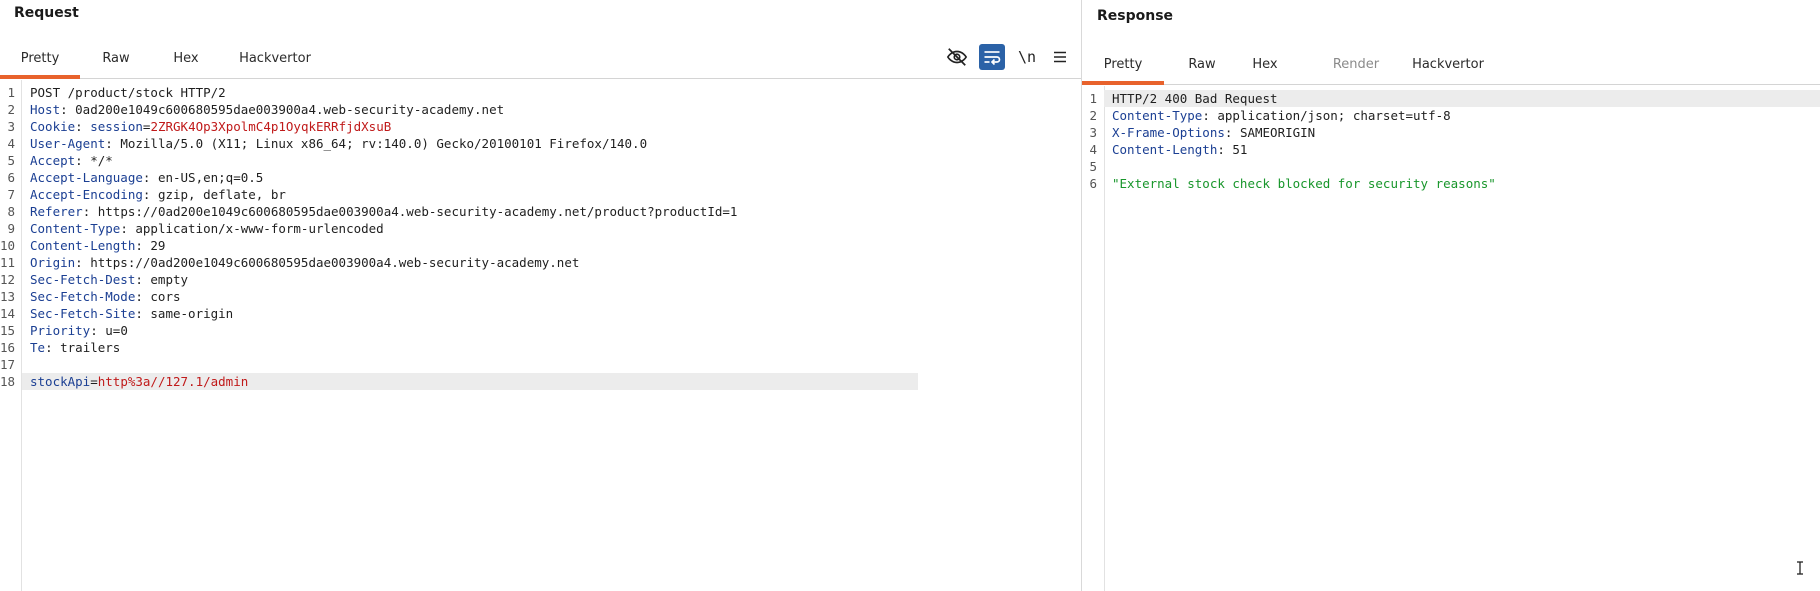  I want to click on param-value: 2ZRGK4Op3XpolmC4p1OyqkERRfjdXsuB, so click(271, 126).